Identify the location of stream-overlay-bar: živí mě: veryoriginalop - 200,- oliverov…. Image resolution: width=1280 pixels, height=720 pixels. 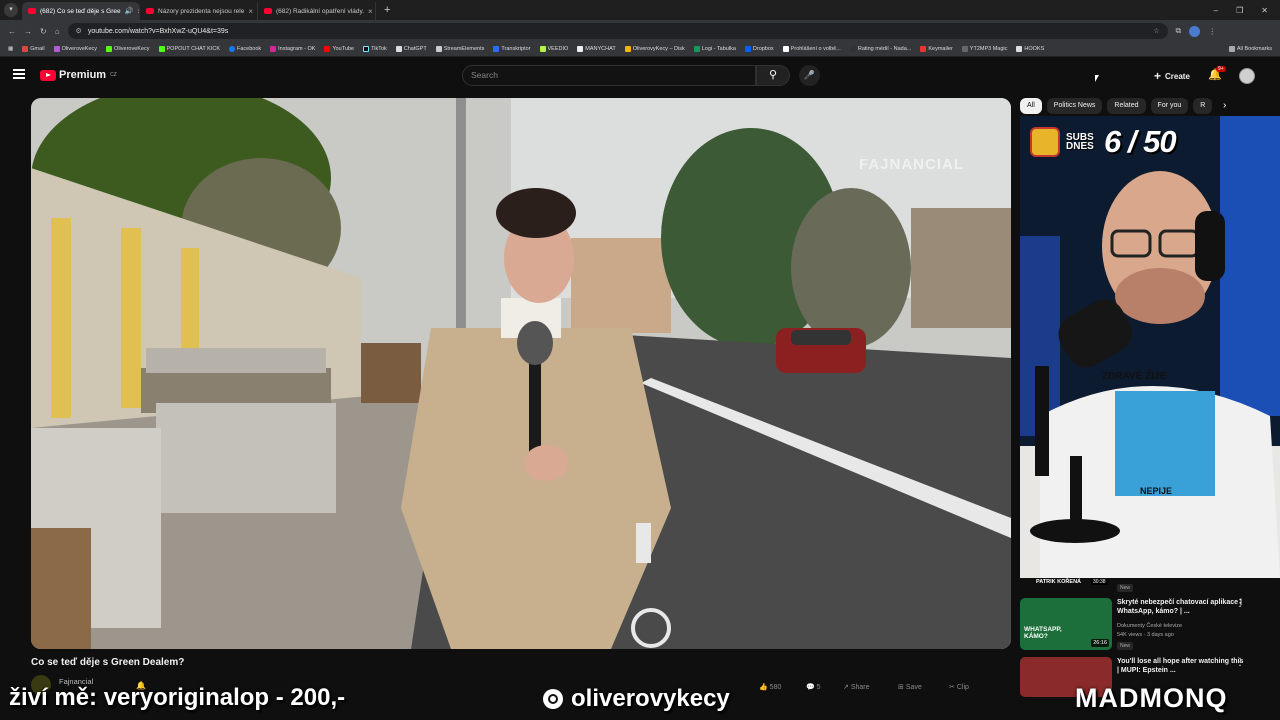
(640, 701).